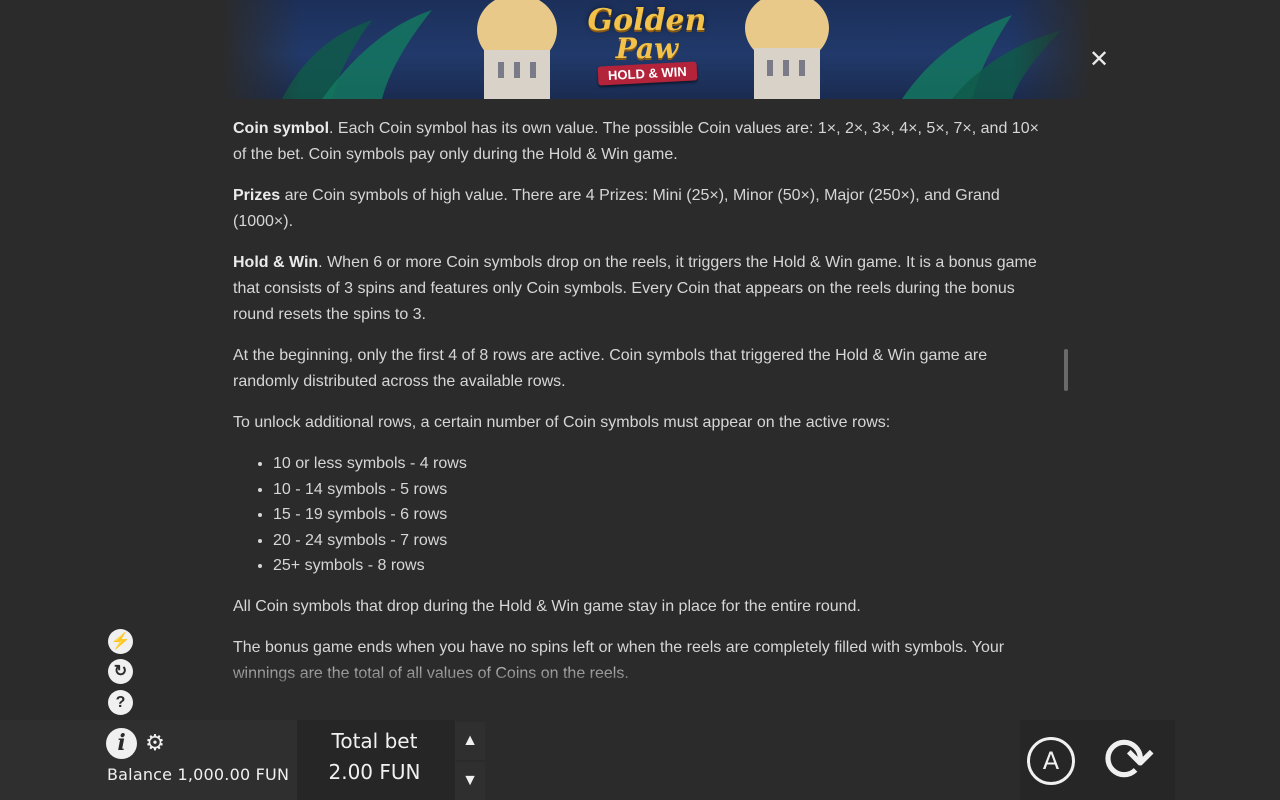 This screenshot has width=1280, height=800. Describe the element at coordinates (155, 743) in the screenshot. I see `gear-icon: ⚙` at that location.